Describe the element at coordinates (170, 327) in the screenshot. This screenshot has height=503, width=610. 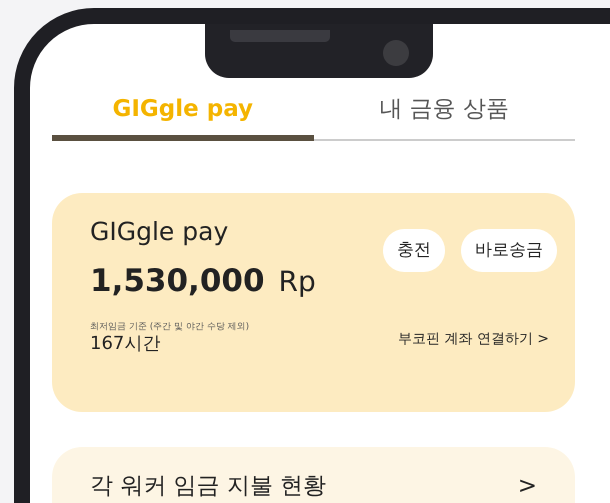
I see `wage-note: 최저임금 기준 (주간 및 야간 수당 제외)` at that location.